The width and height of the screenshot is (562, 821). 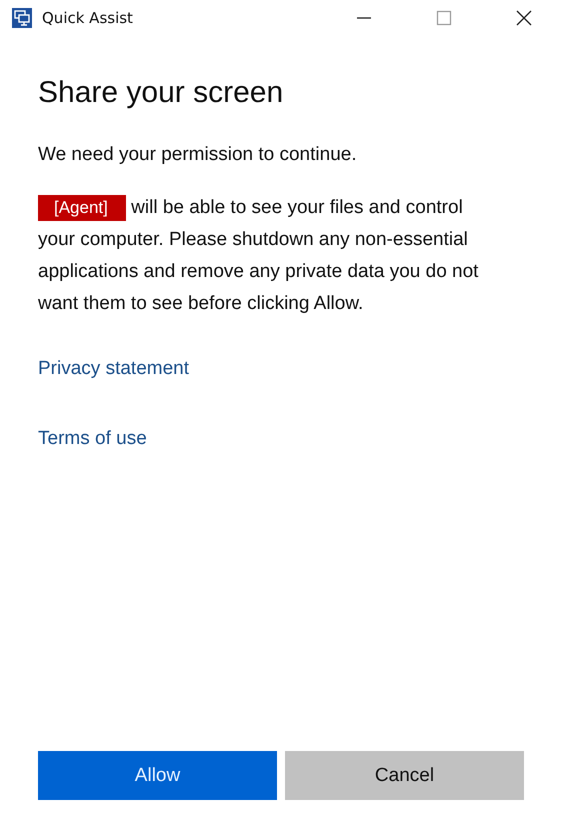 I want to click on monitor-icon, so click(x=22, y=18).